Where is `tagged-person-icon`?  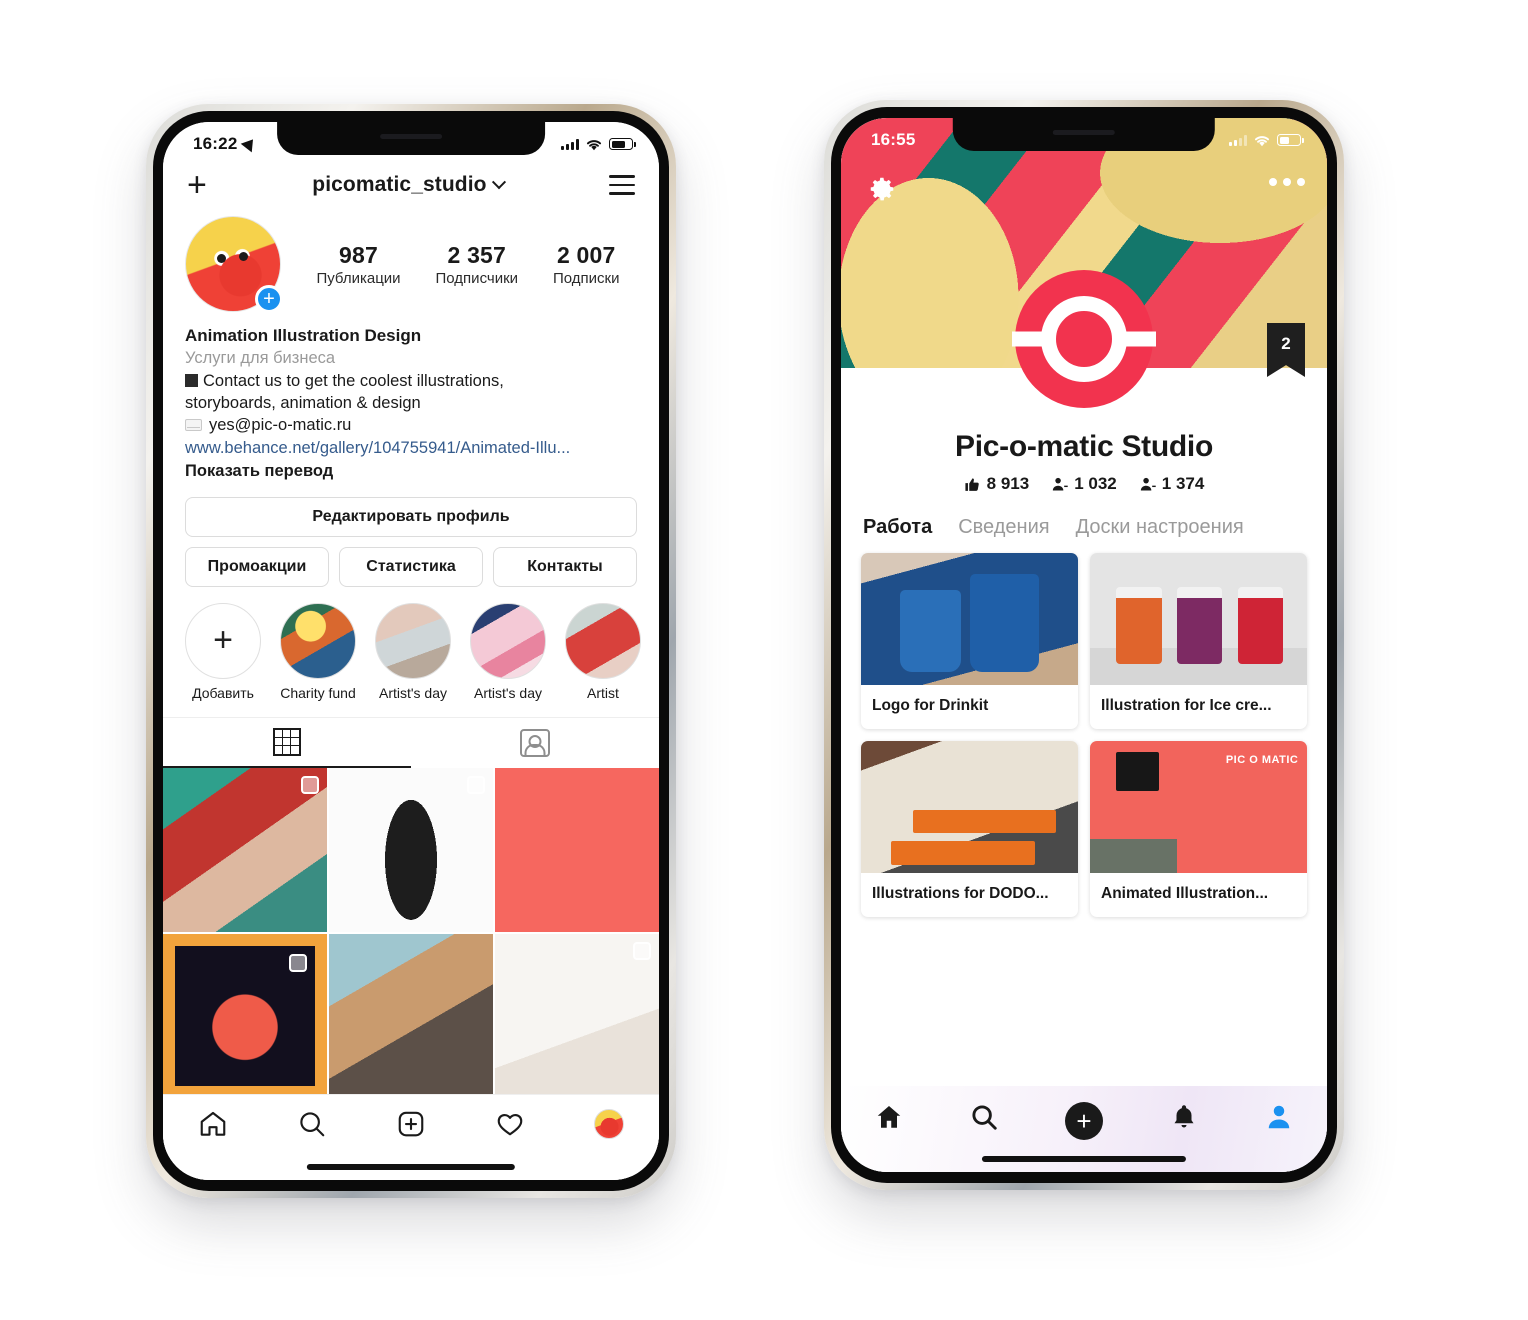
tagged-person-icon is located at coordinates (535, 742).